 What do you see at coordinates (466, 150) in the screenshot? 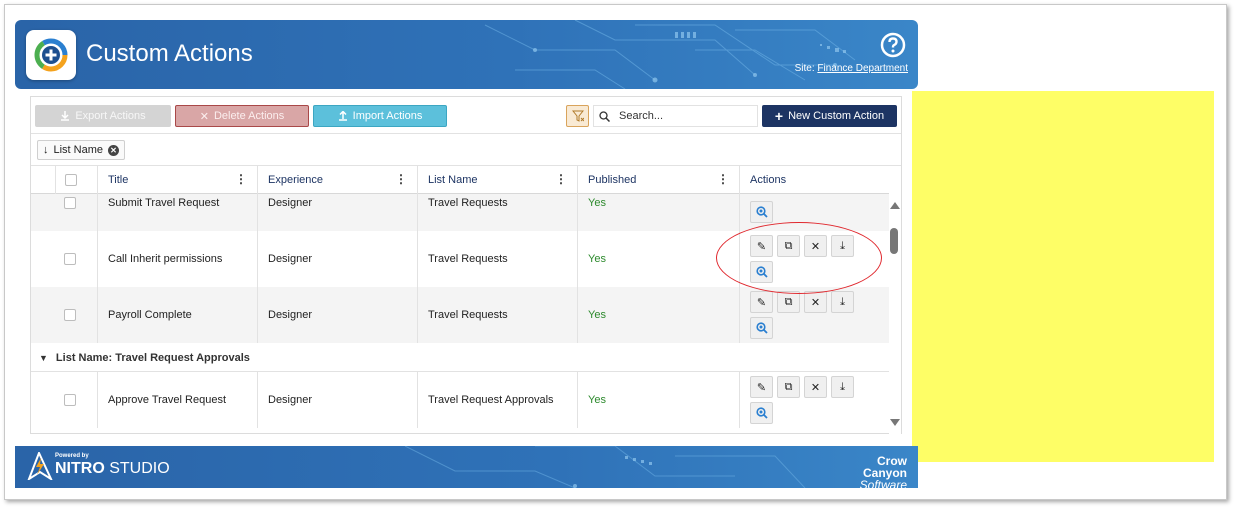
I see `grouping-bar: ↓ List Name ✕` at bounding box center [466, 150].